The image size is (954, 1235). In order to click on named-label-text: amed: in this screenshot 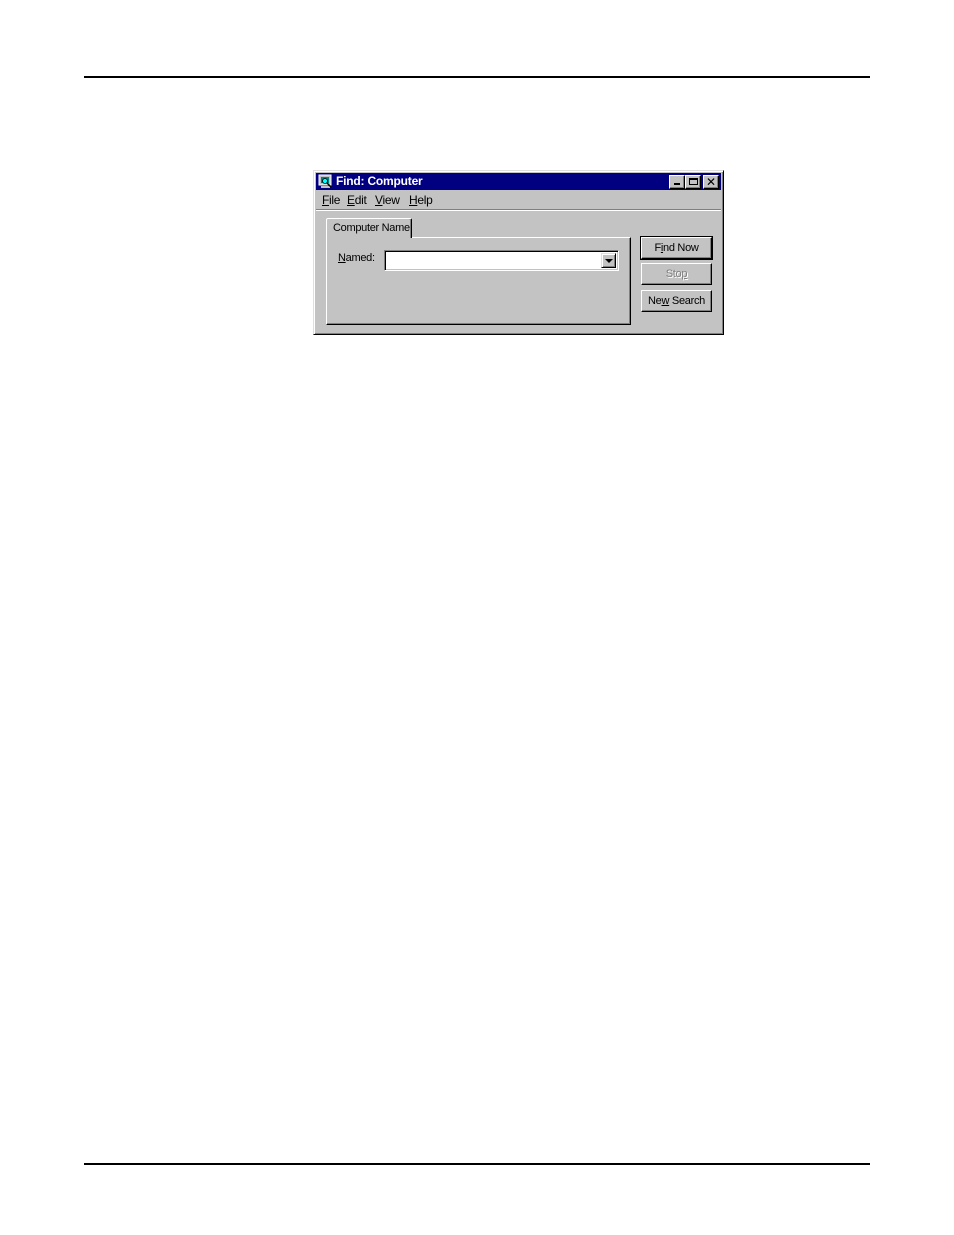, I will do `click(360, 258)`.